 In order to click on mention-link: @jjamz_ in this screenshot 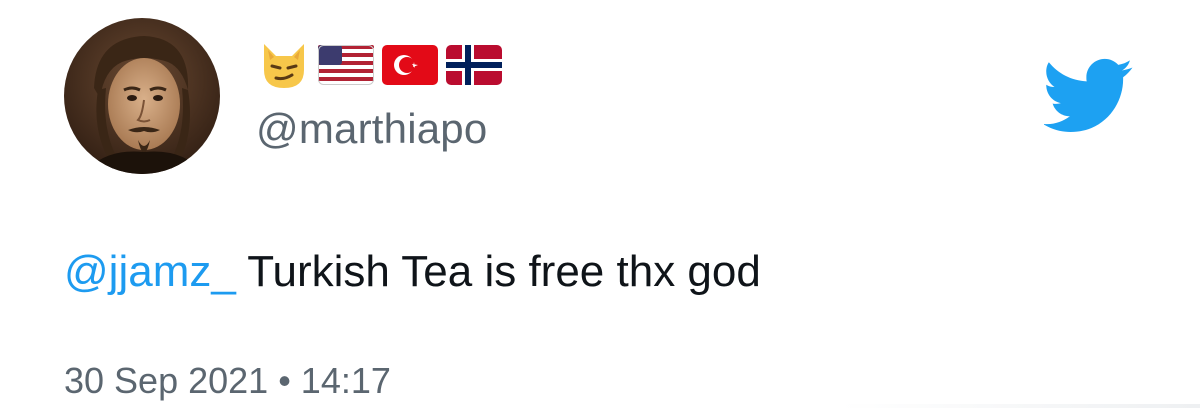, I will do `click(150, 271)`.